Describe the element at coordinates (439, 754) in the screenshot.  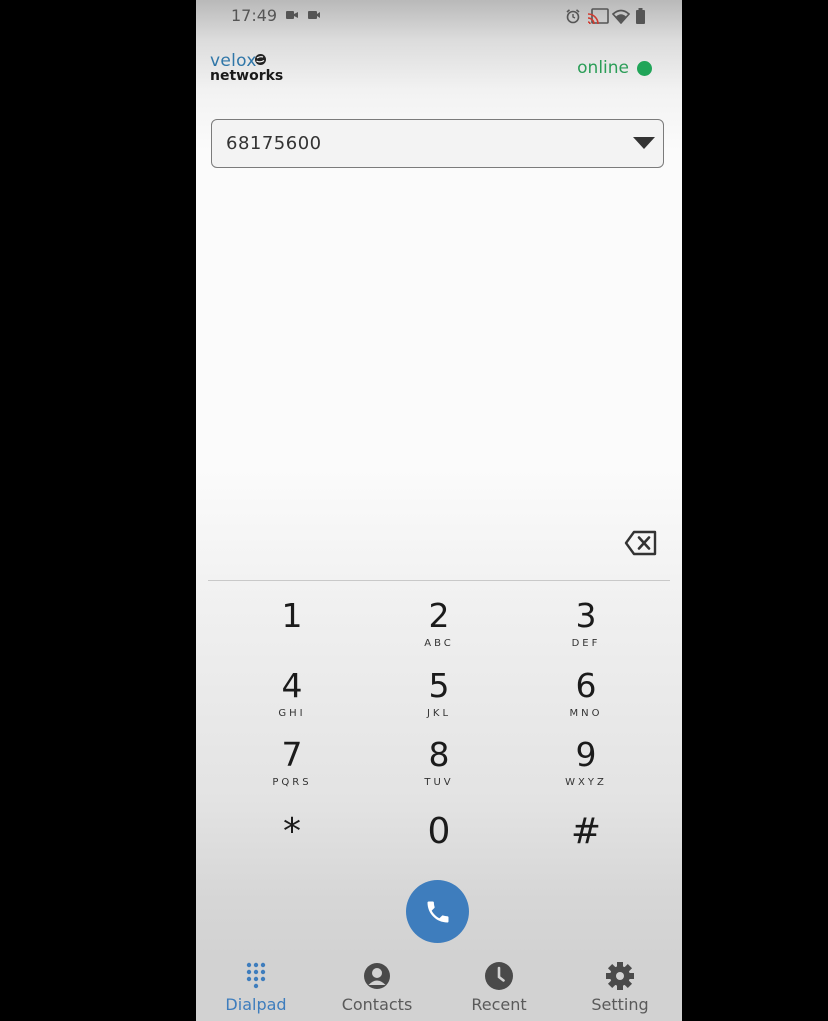
I see `key-digit: 8` at that location.